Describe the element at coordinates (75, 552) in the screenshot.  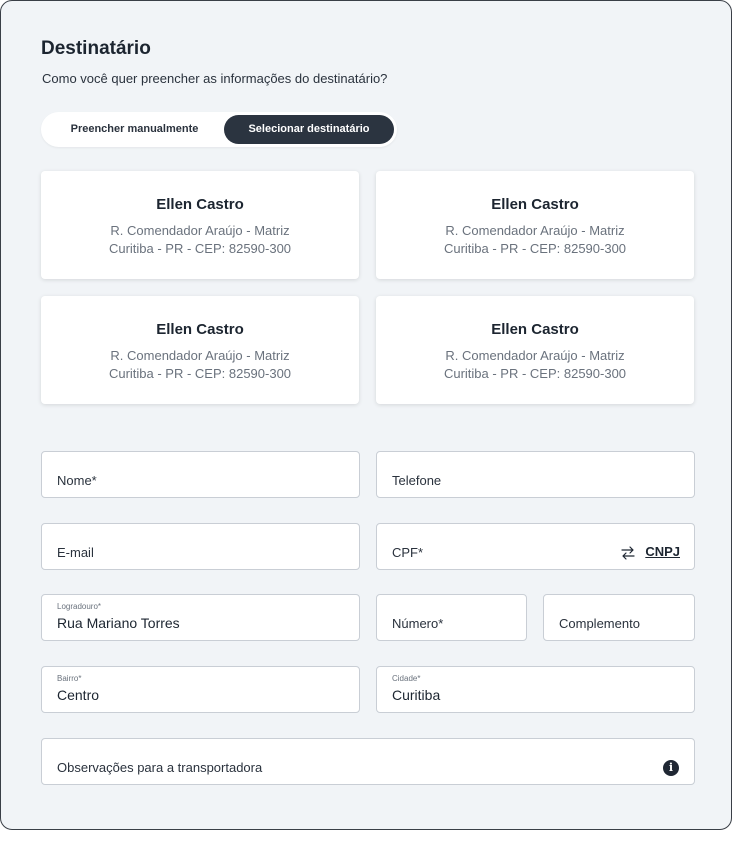
I see `email-placeholder: E-mail` at that location.